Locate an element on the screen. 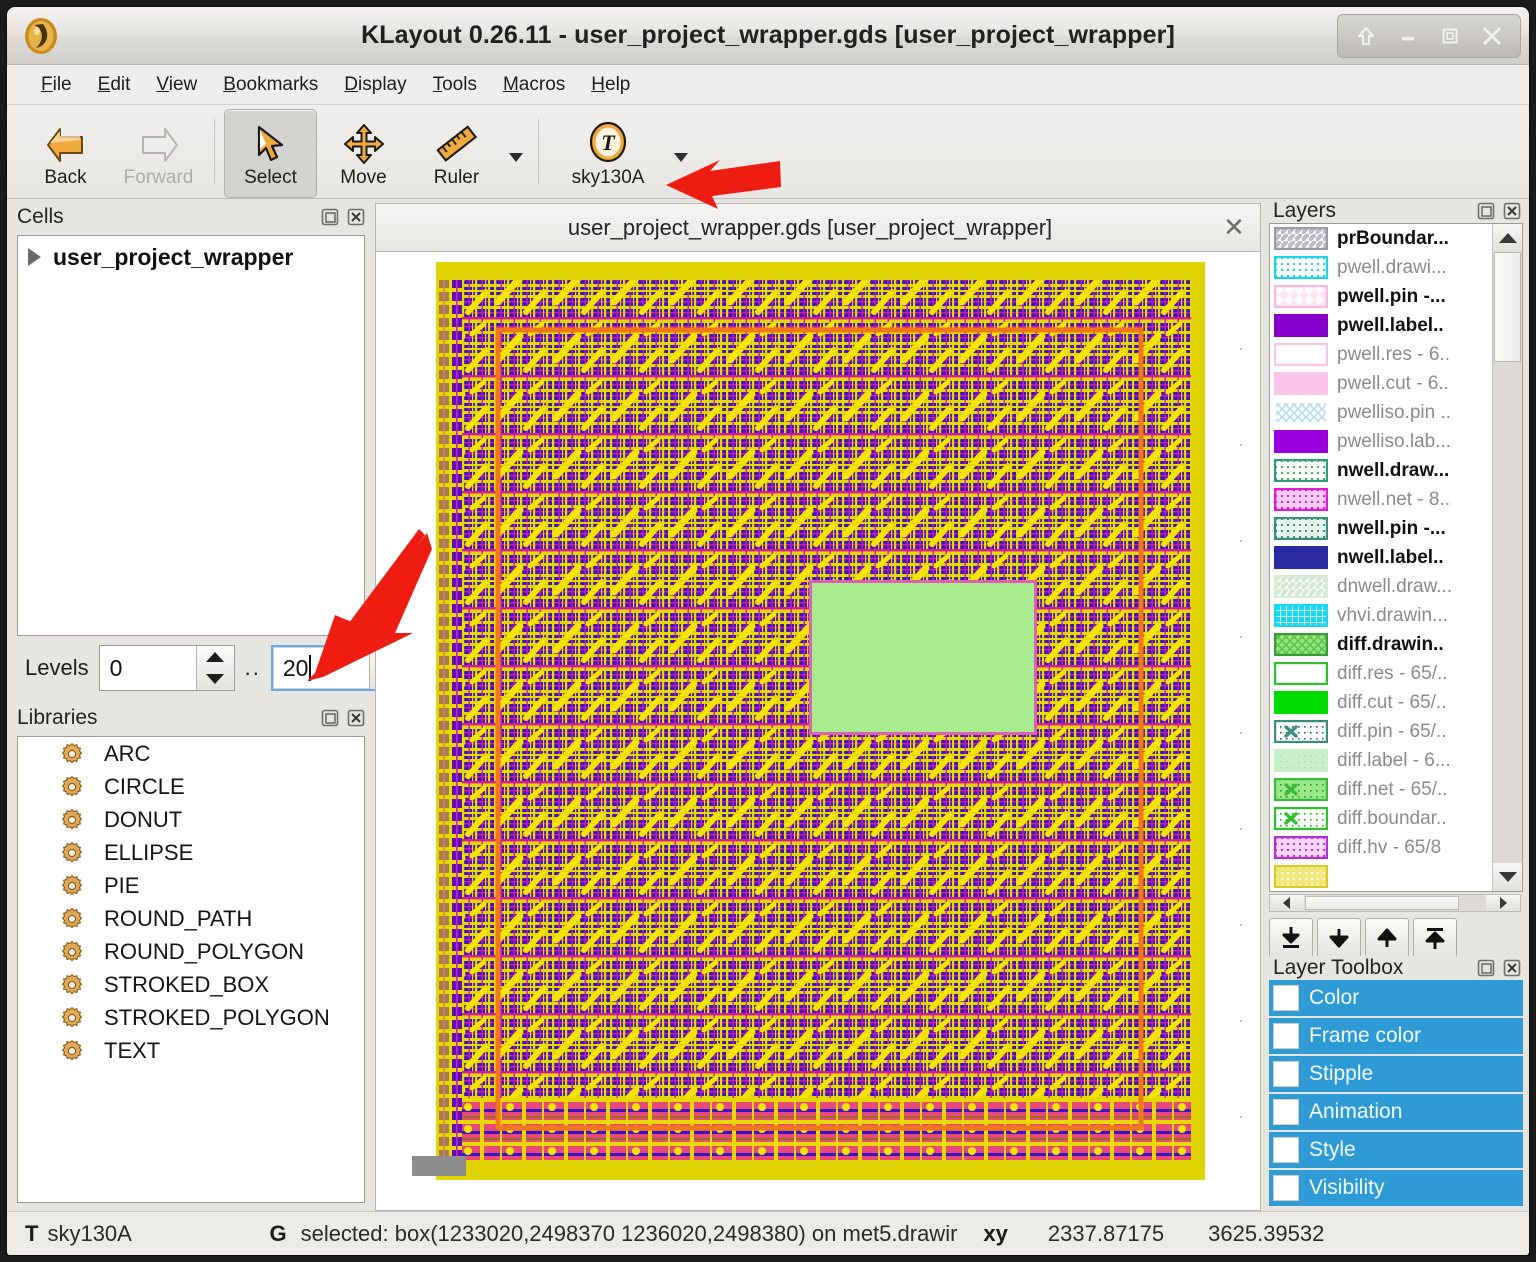 The height and width of the screenshot is (1262, 1536). levels-min-spinbox: 0 is located at coordinates (166, 668).